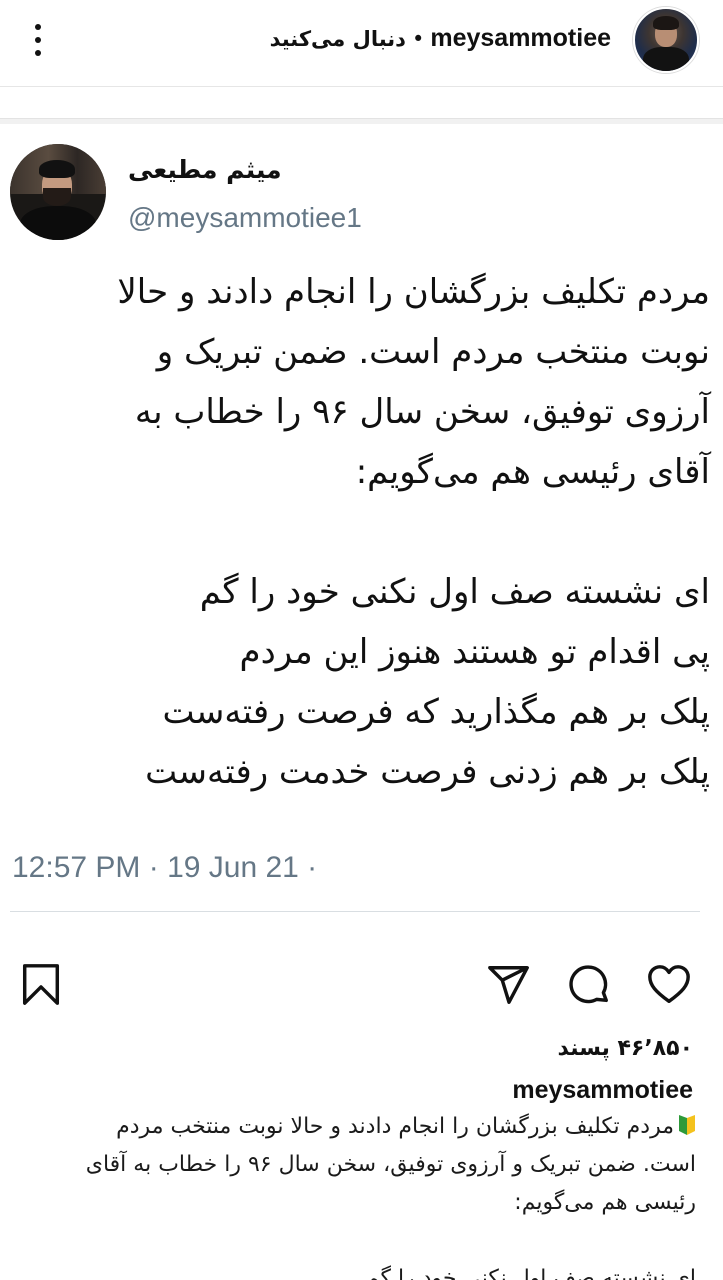 The height and width of the screenshot is (1280, 723). I want to click on comment-icon, so click(589, 985).